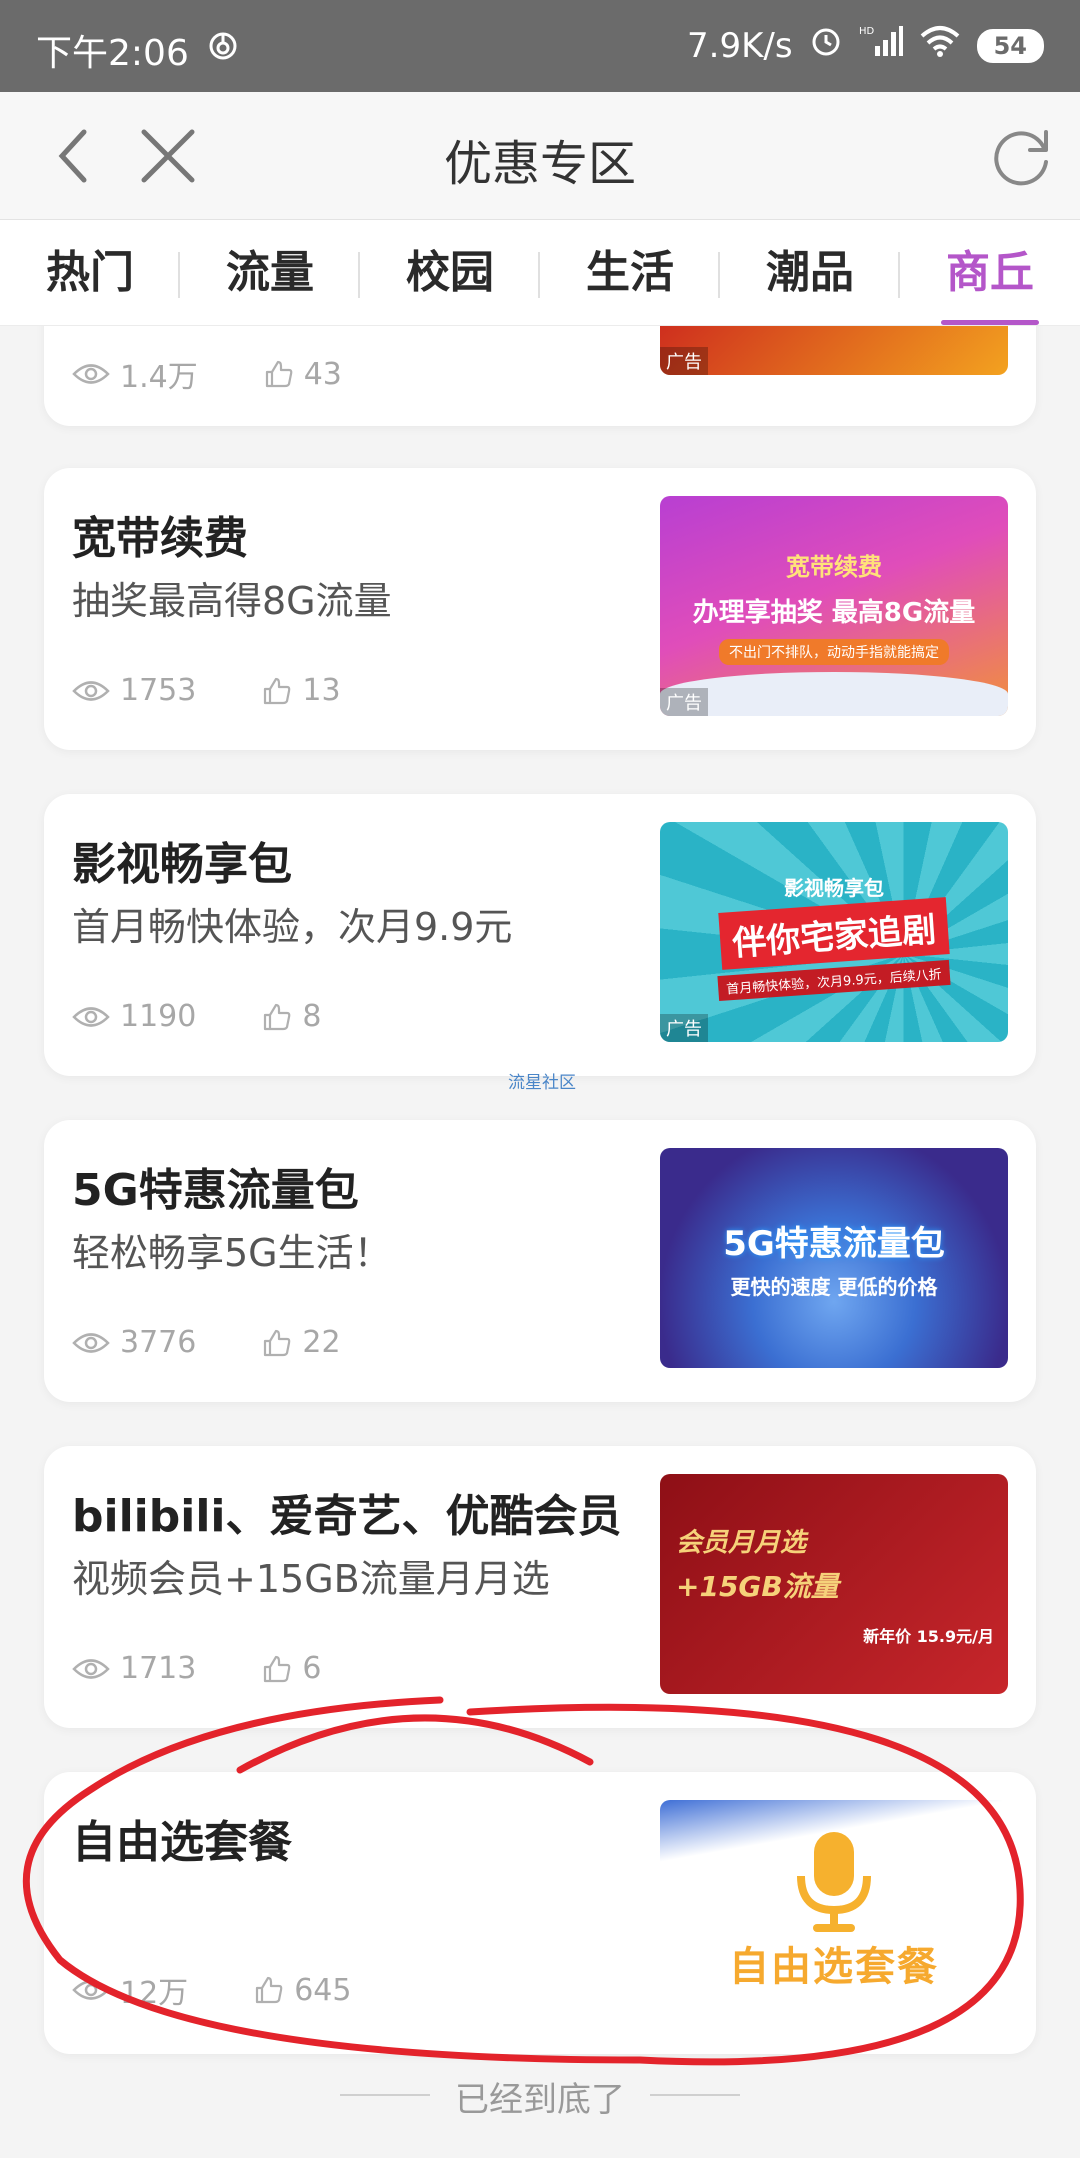 This screenshot has height=2158, width=1080. What do you see at coordinates (347, 1516) in the screenshot?
I see `card-title: bilibili、爱奇艺、优酷会员` at bounding box center [347, 1516].